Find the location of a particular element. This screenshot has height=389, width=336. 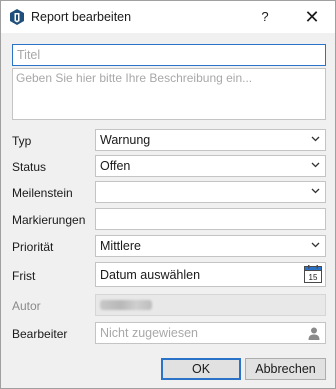

tags-input is located at coordinates (210, 219).